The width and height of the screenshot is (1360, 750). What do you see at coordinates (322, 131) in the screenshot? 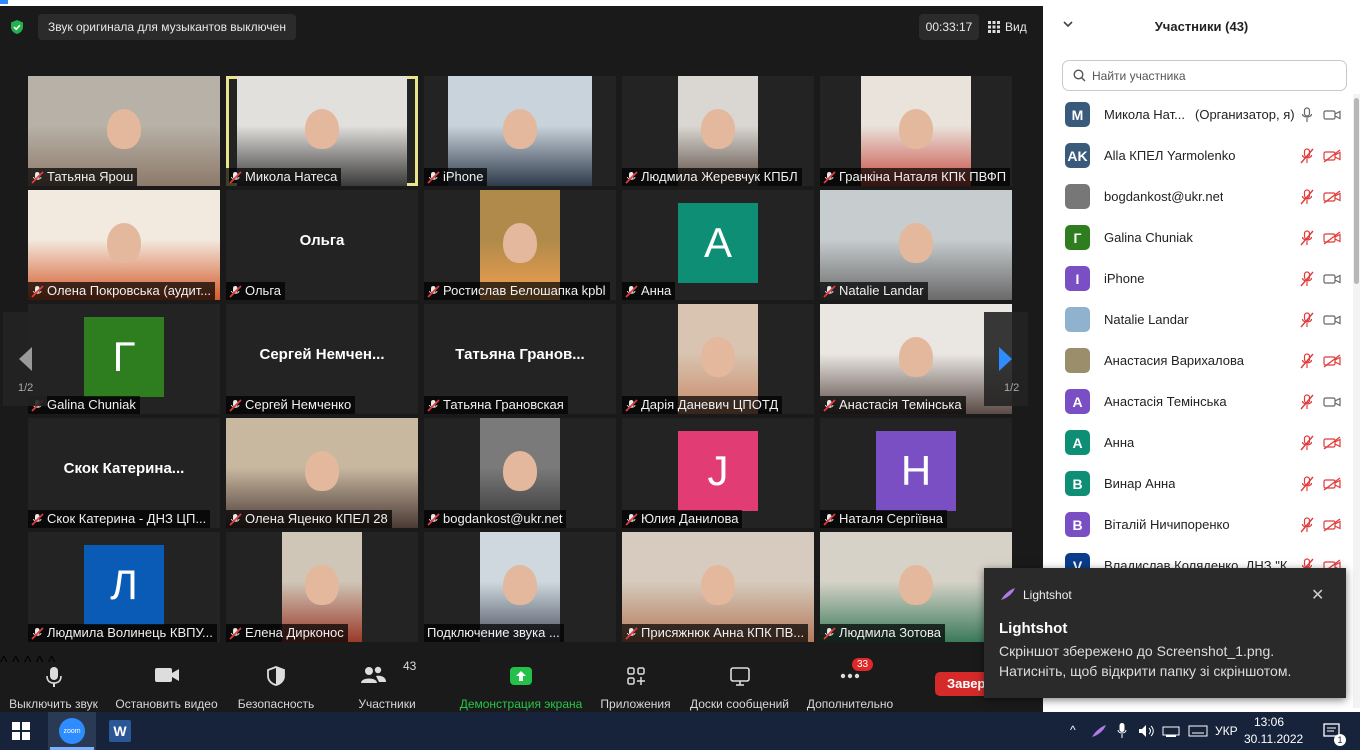
I see `participant-tile: Микола Натеса` at bounding box center [322, 131].